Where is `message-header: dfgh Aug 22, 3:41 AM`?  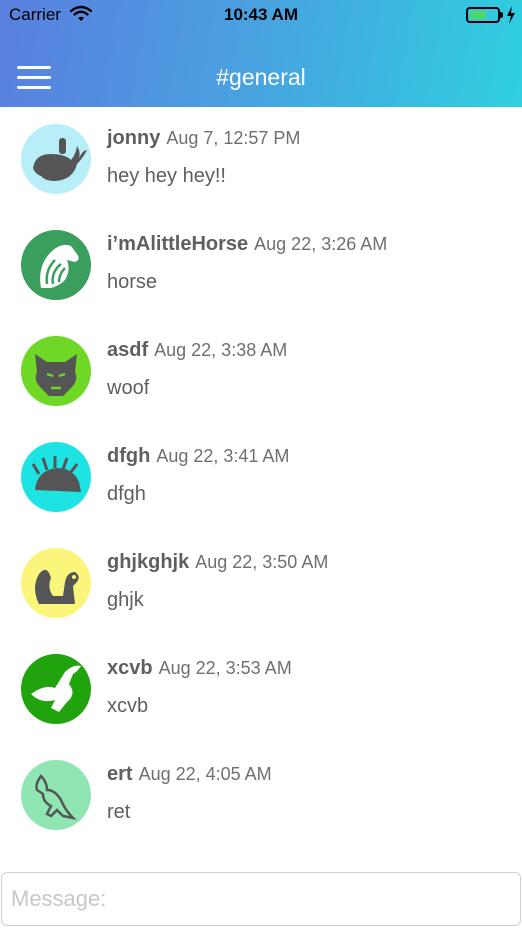
message-header: dfgh Aug 22, 3:41 AM is located at coordinates (198, 456).